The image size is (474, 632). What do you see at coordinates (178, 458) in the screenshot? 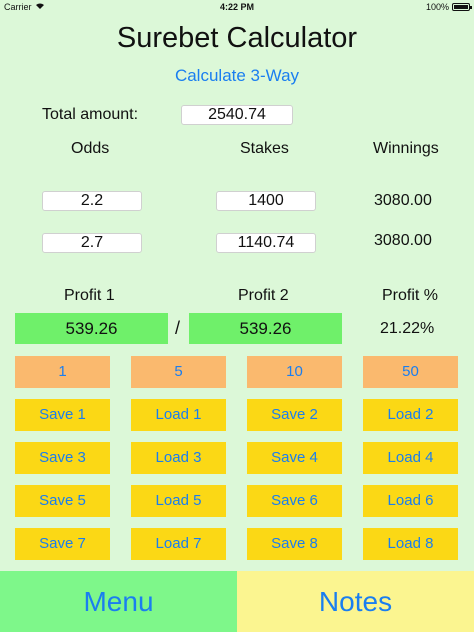
I see `load-3-button: Load 3` at bounding box center [178, 458].